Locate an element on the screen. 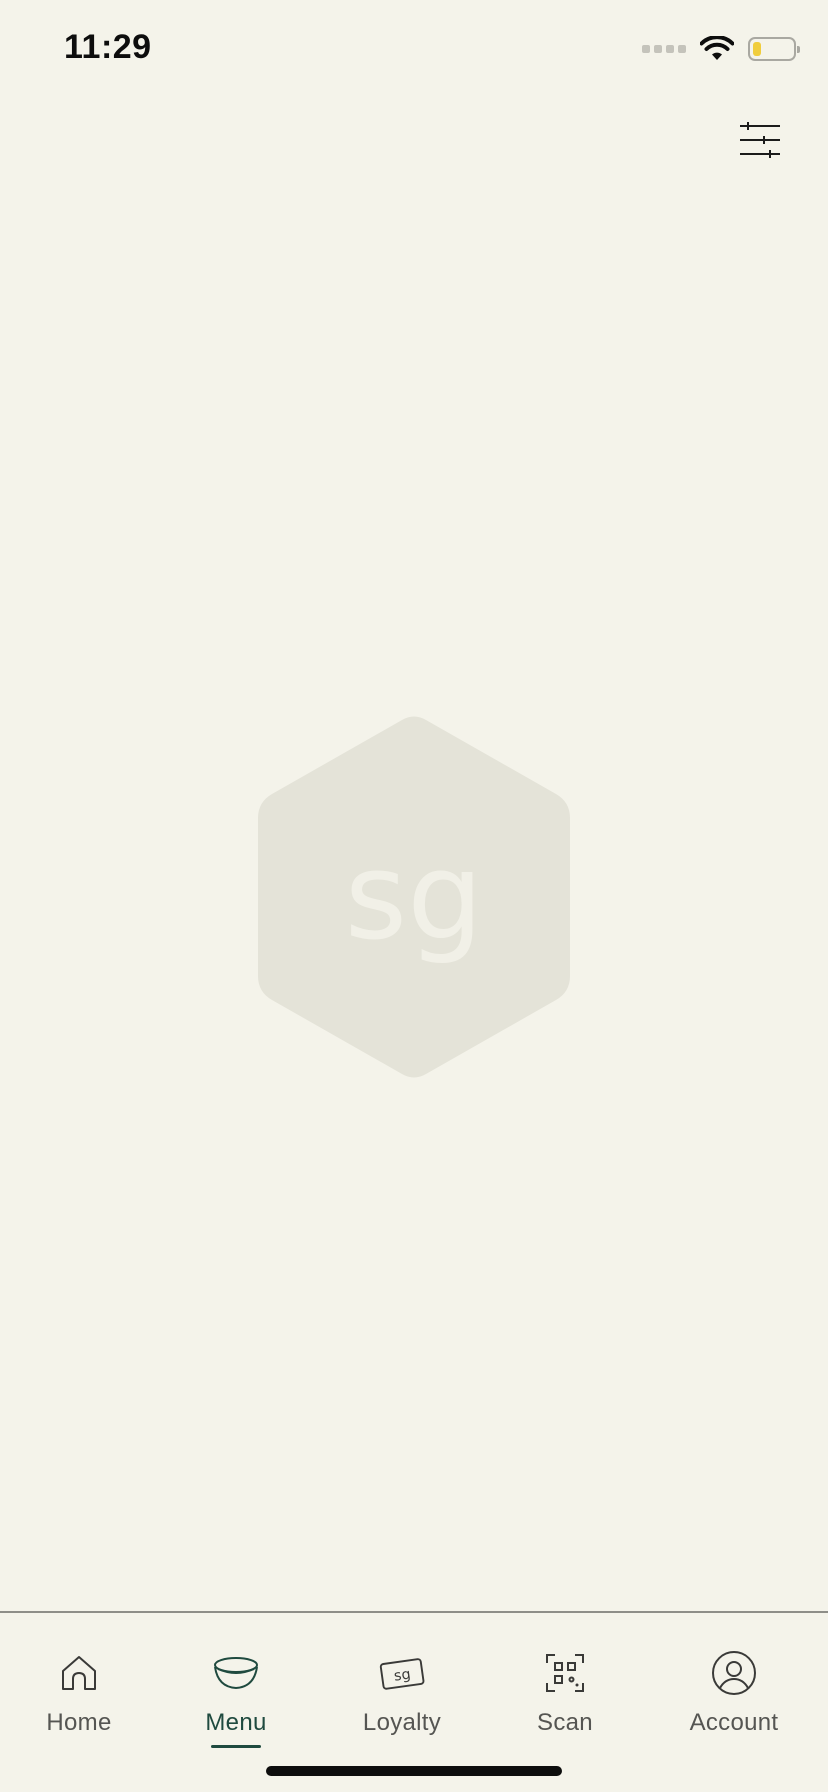 The height and width of the screenshot is (1792, 828). battery-level is located at coordinates (757, 49).